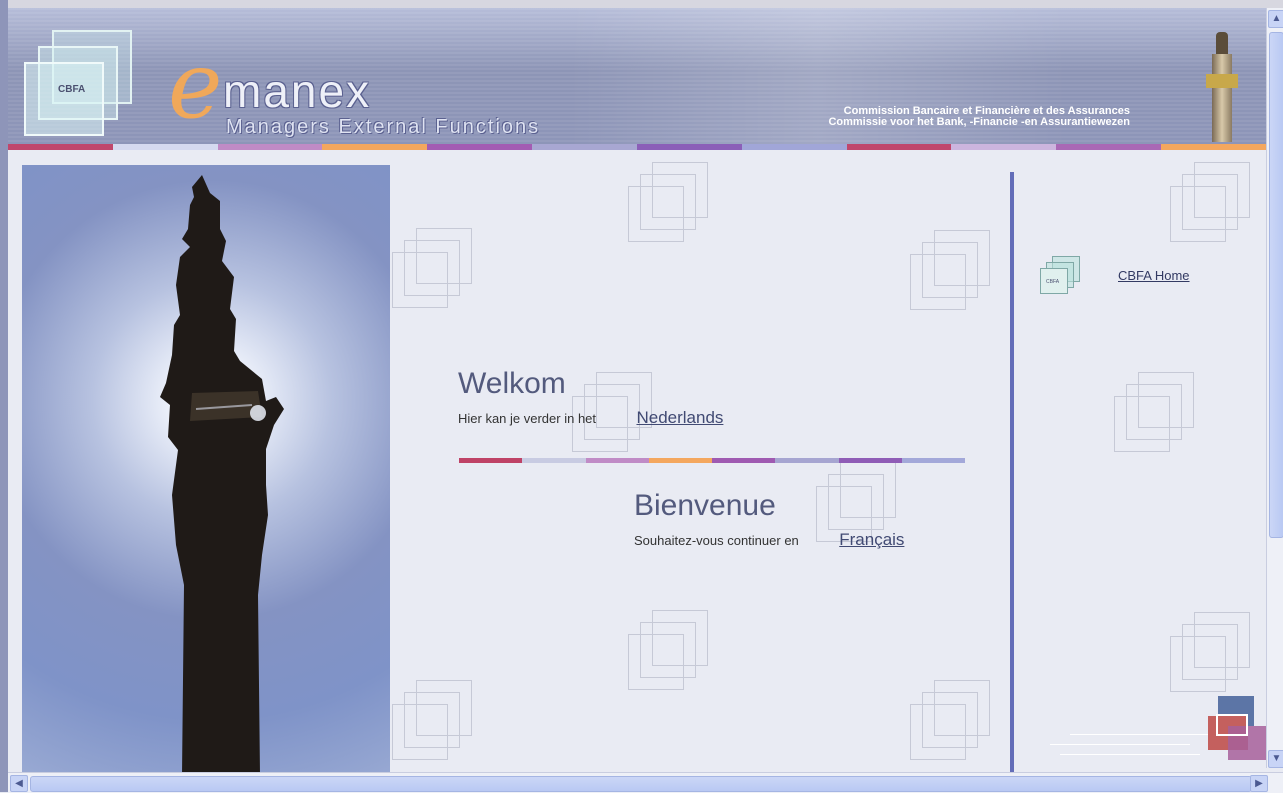 Image resolution: width=1283 pixels, height=793 pixels. What do you see at coordinates (1222, 85) in the screenshot?
I see `column-thumbnail-image` at bounding box center [1222, 85].